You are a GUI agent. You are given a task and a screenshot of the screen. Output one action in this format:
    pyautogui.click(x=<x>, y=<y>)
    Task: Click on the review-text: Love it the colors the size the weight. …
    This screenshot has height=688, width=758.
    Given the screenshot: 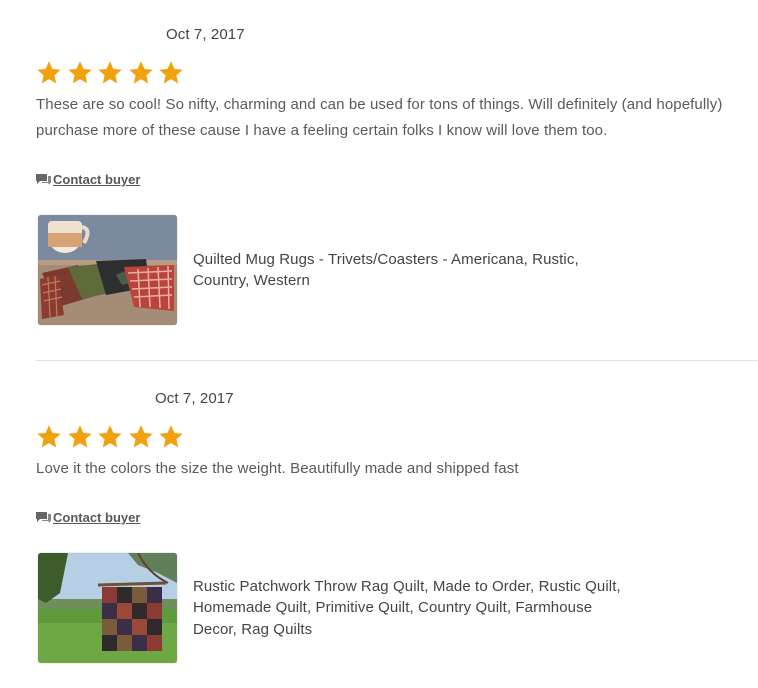 What is the action you would take?
    pyautogui.click(x=277, y=468)
    